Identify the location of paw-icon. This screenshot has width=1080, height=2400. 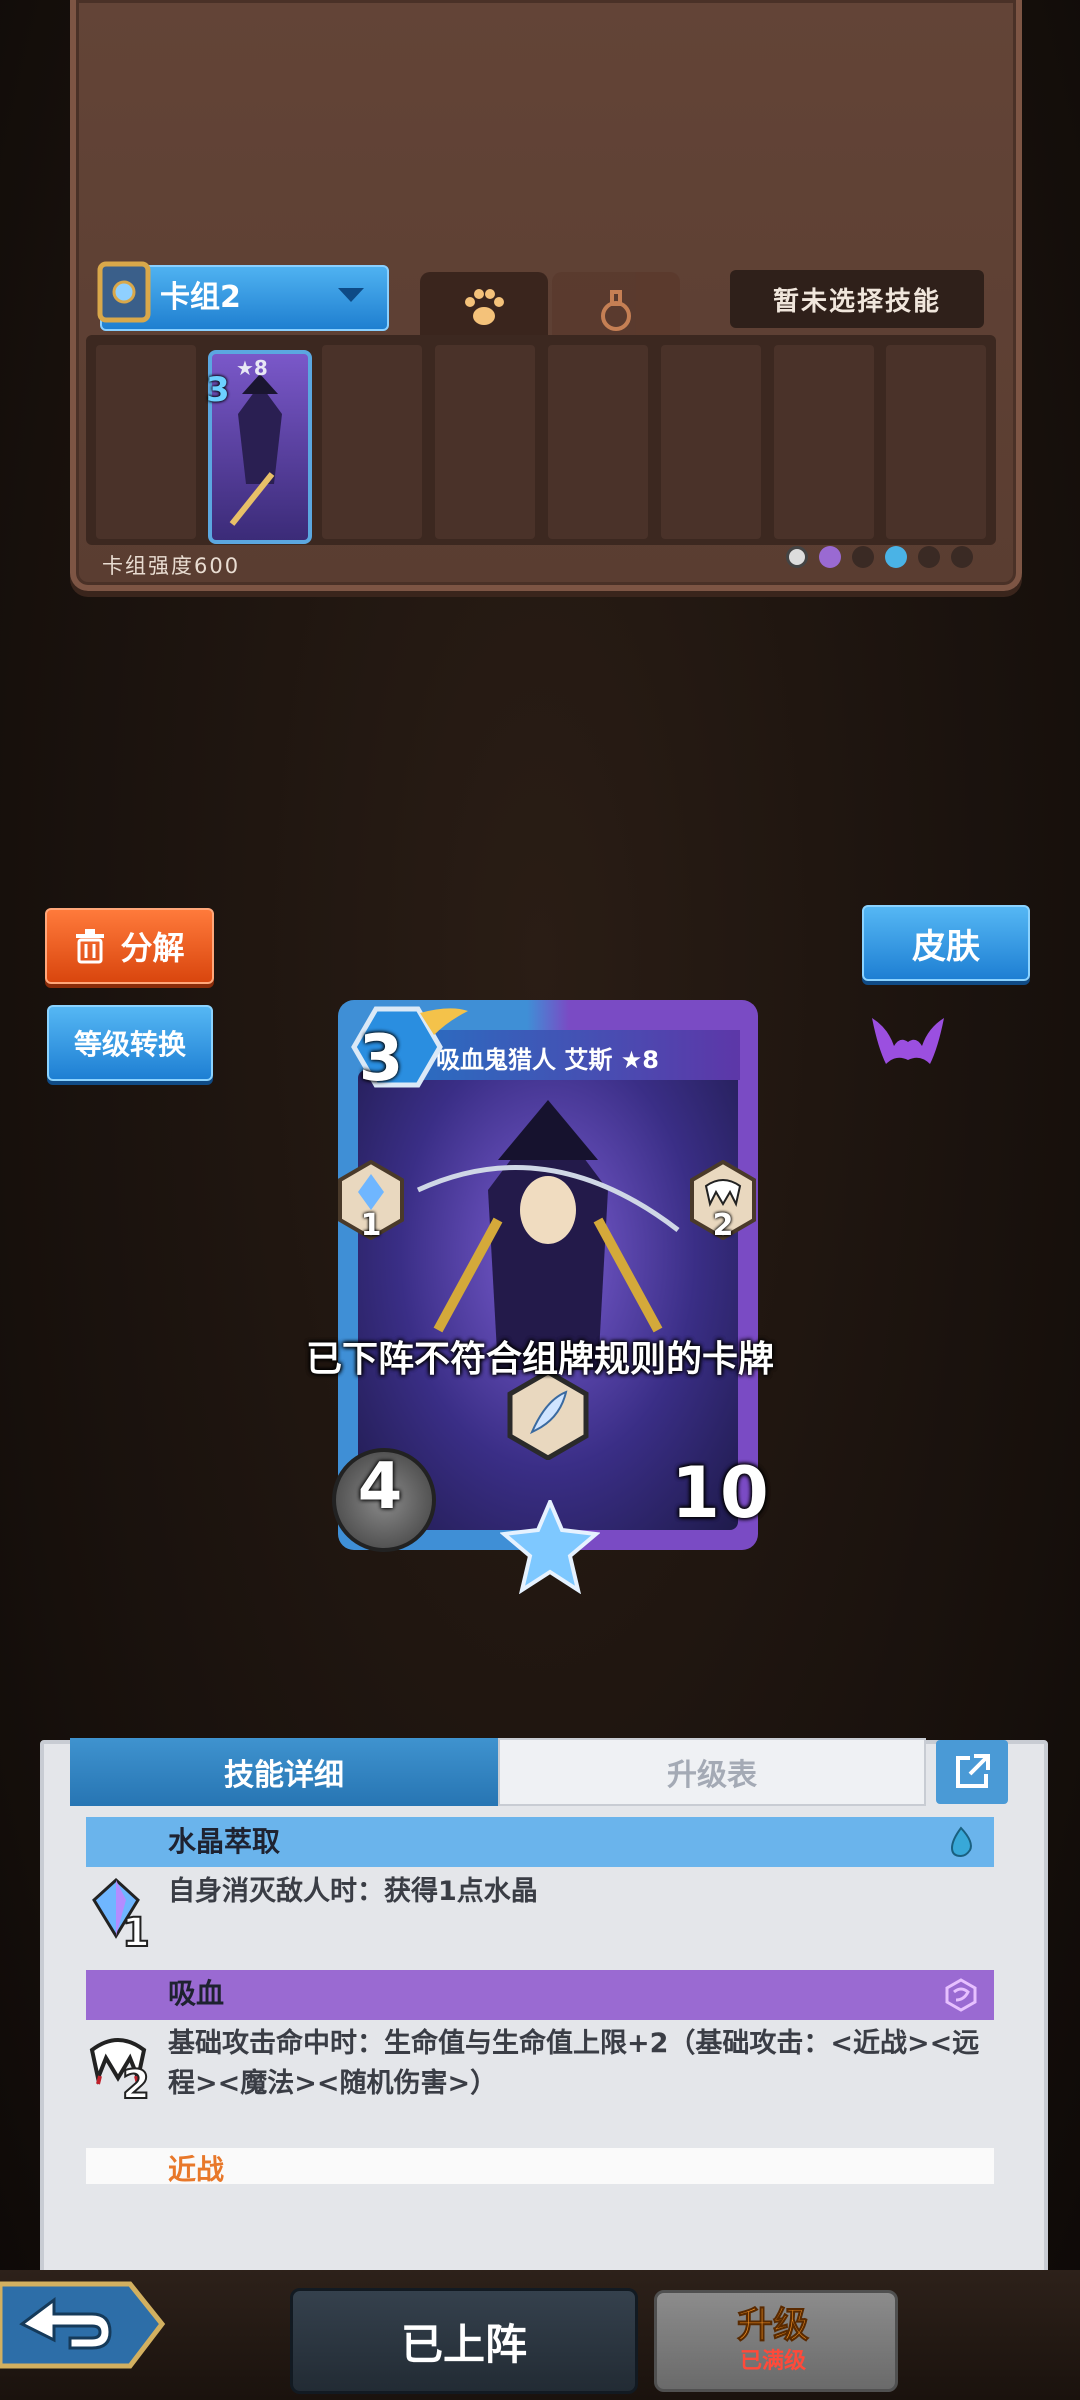
(484, 307).